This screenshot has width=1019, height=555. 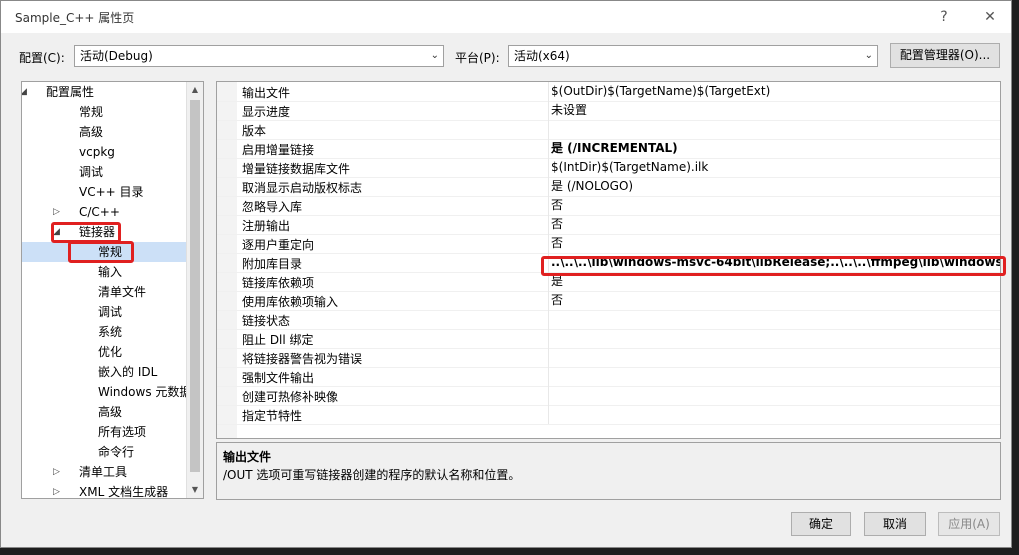 I want to click on tree-item-label: 清单工具, so click(x=103, y=472).